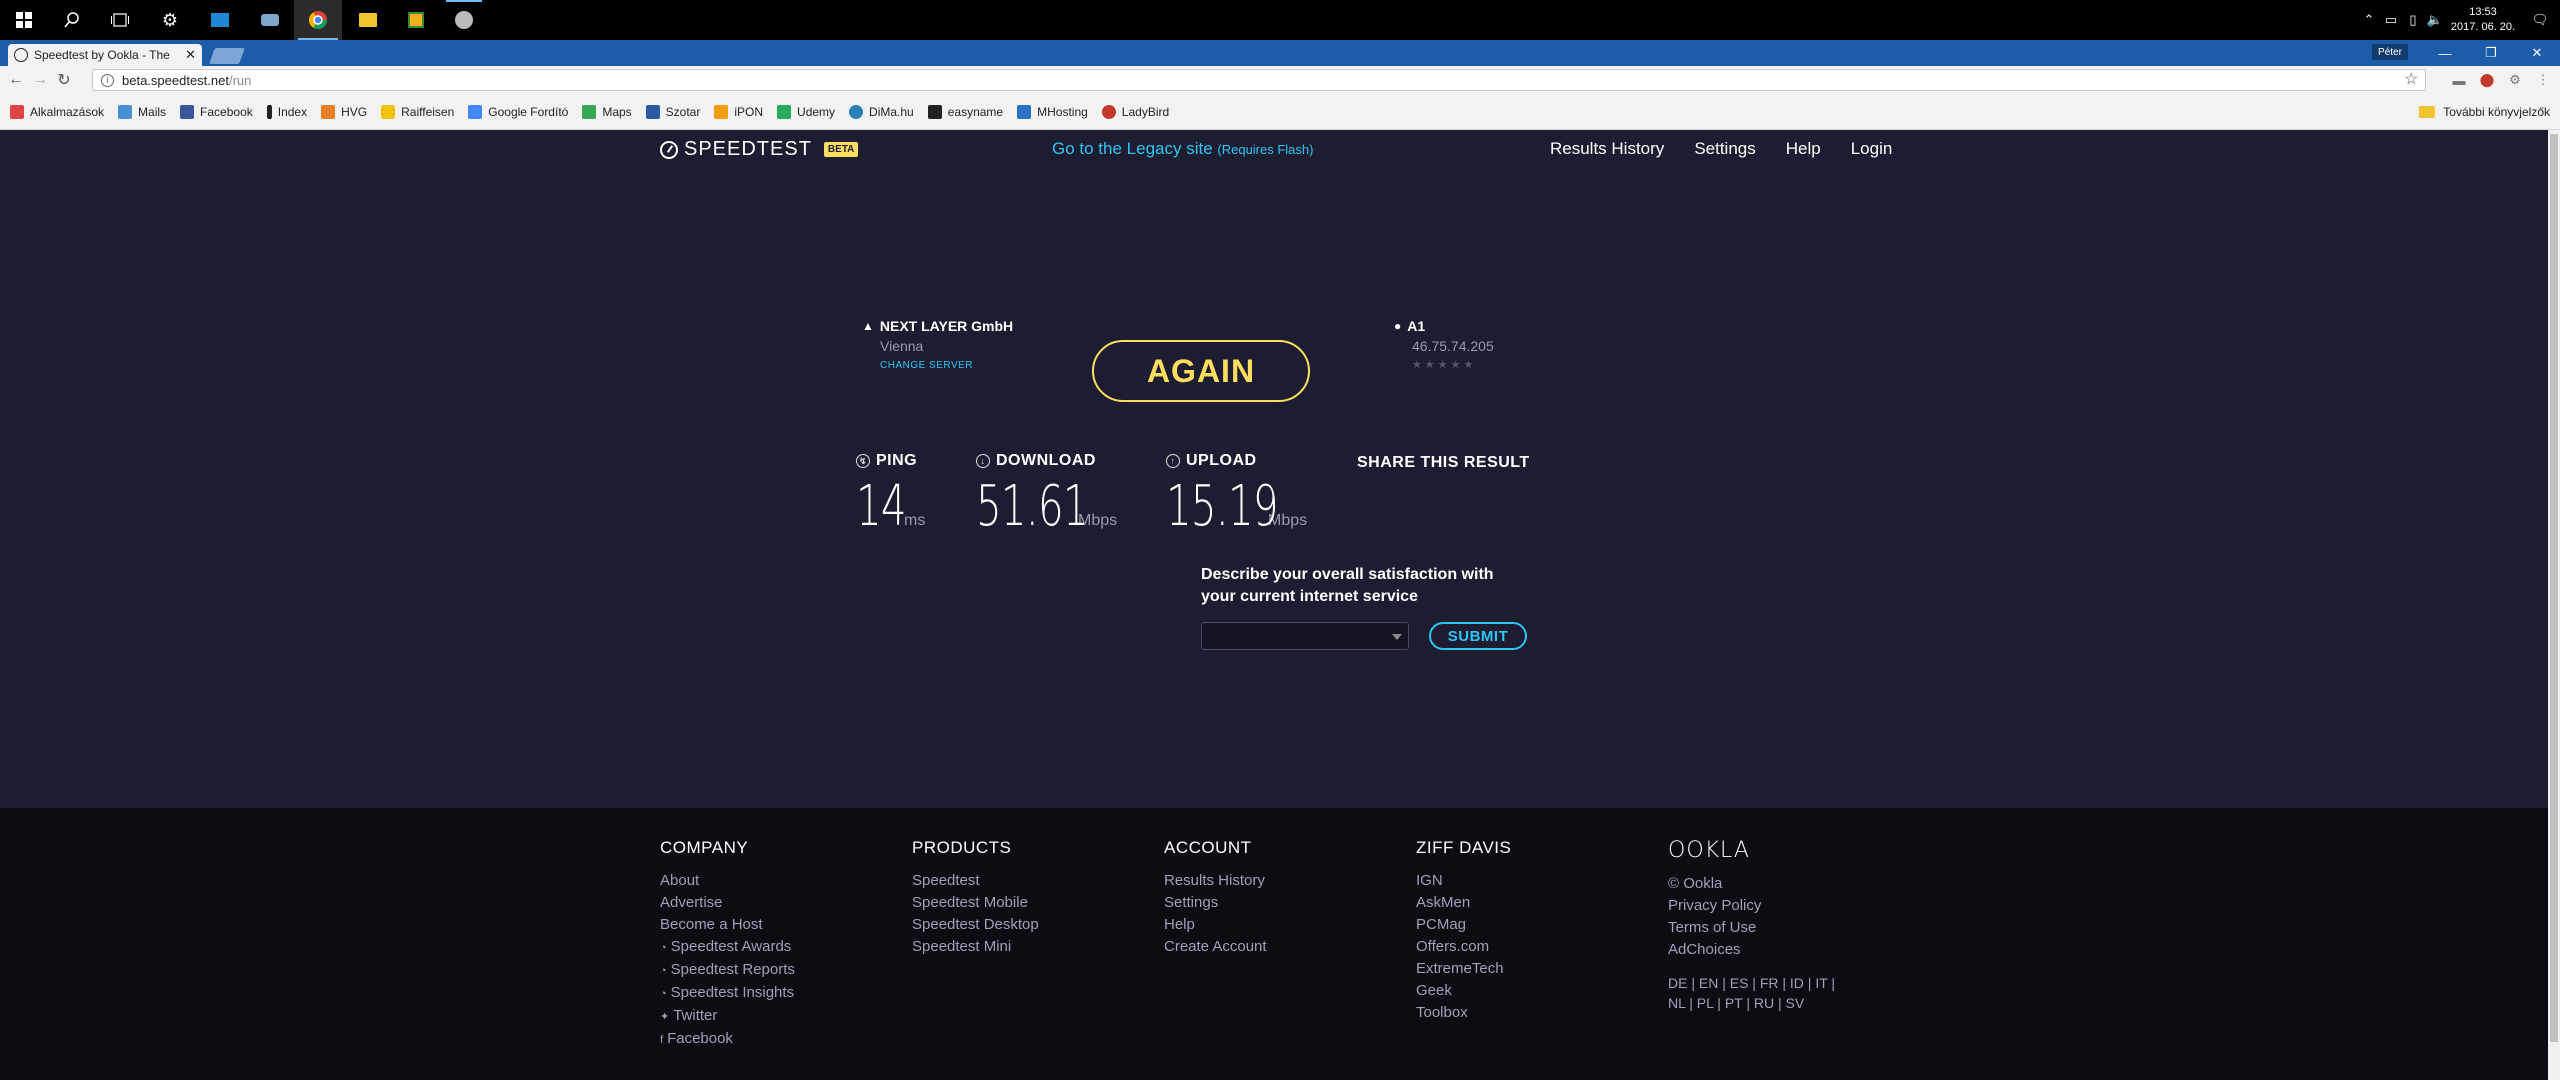 The width and height of the screenshot is (2560, 1080). I want to click on again-button: AGAIN, so click(1201, 371).